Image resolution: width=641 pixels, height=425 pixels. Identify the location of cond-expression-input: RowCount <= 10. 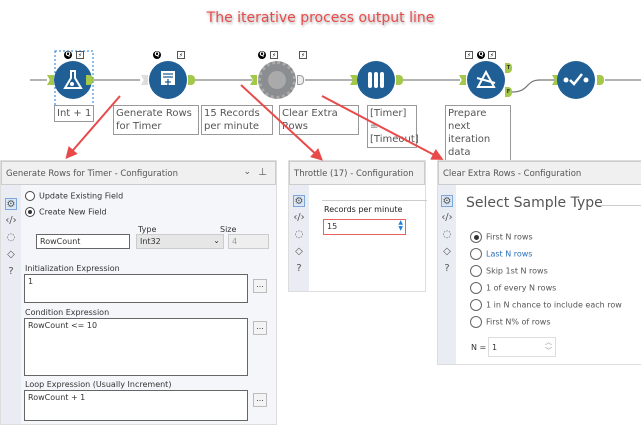
(136, 347).